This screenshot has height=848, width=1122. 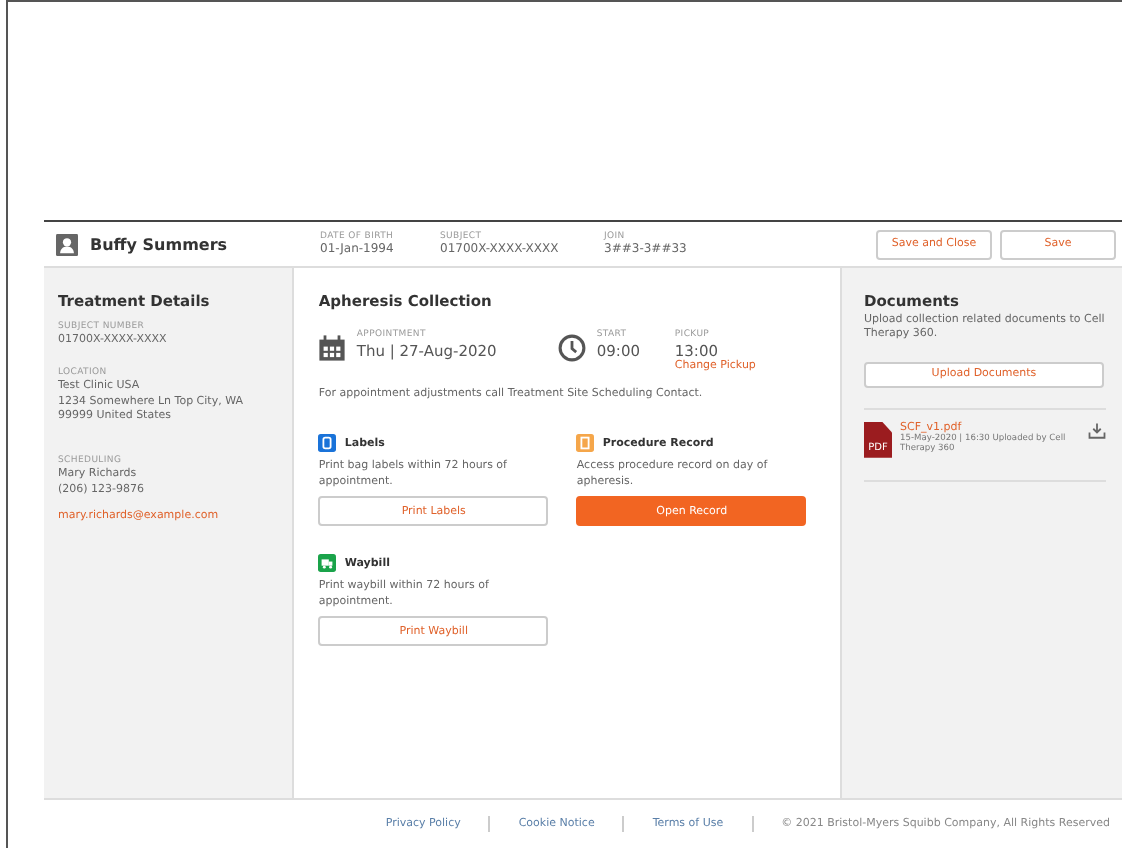 I want to click on user-avatar-icon, so click(x=67, y=244).